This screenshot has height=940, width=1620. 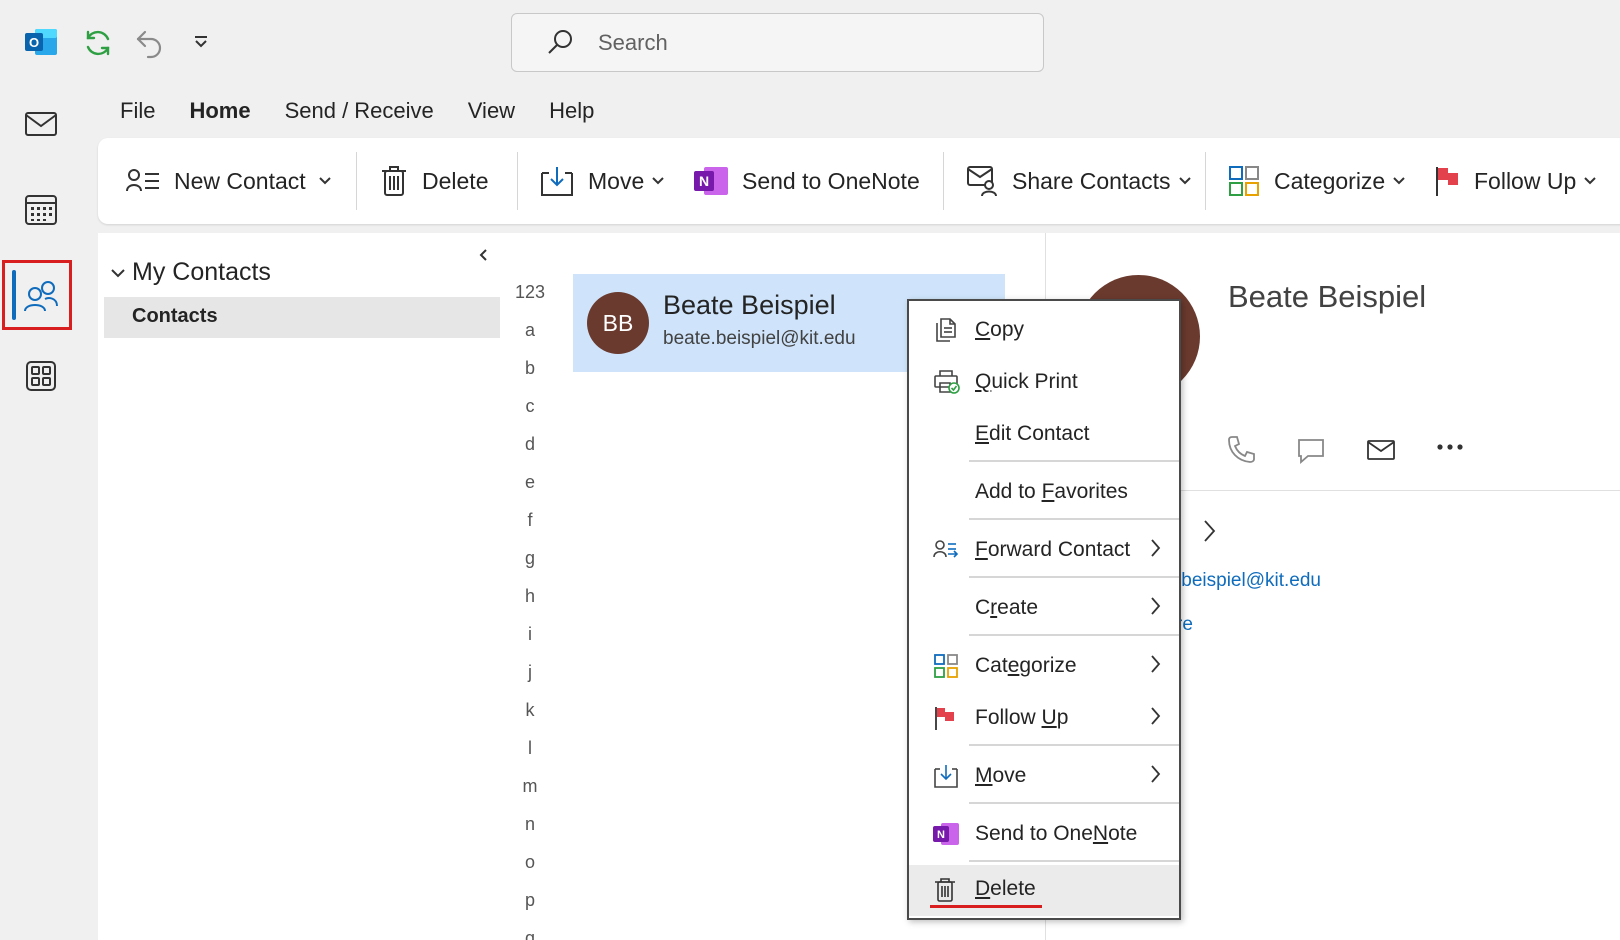 What do you see at coordinates (483, 255) in the screenshot?
I see `collapse-pane-icon` at bounding box center [483, 255].